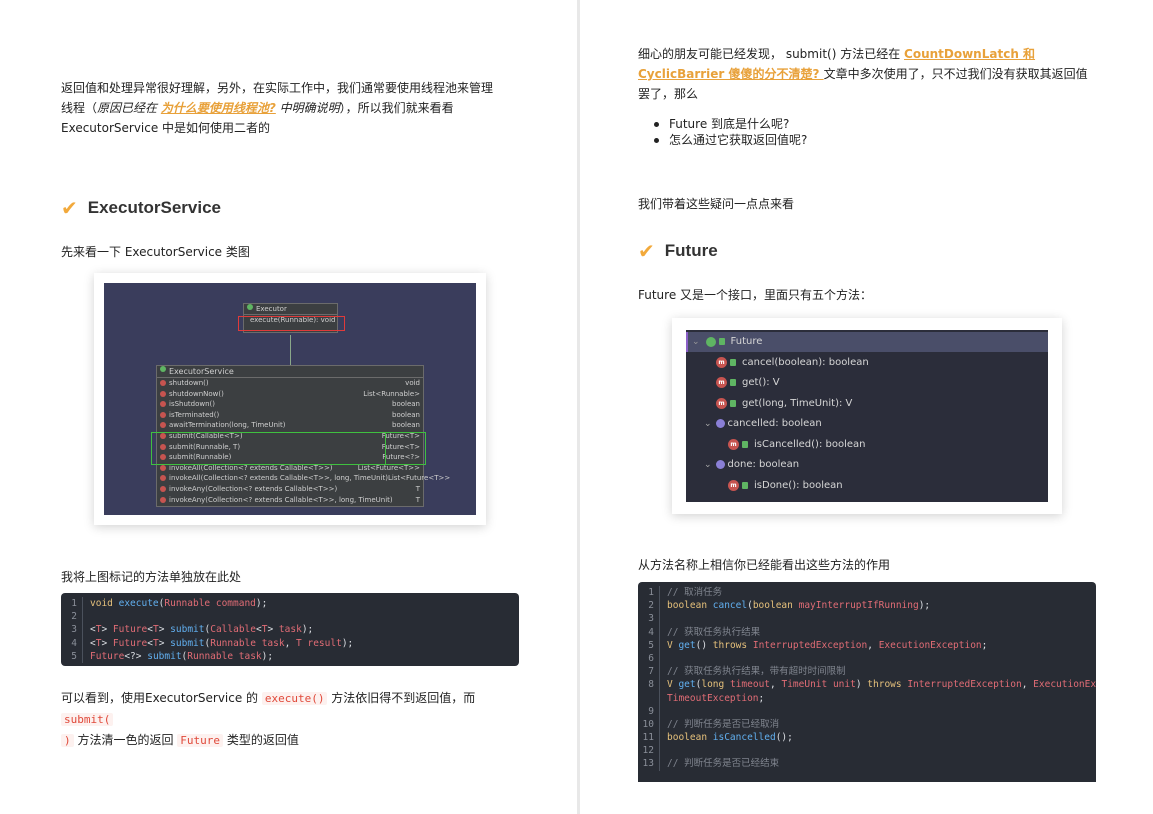 This screenshot has height=814, width=1153. I want to click on code-line: 11 boolean isCancelled();, so click(867, 738).